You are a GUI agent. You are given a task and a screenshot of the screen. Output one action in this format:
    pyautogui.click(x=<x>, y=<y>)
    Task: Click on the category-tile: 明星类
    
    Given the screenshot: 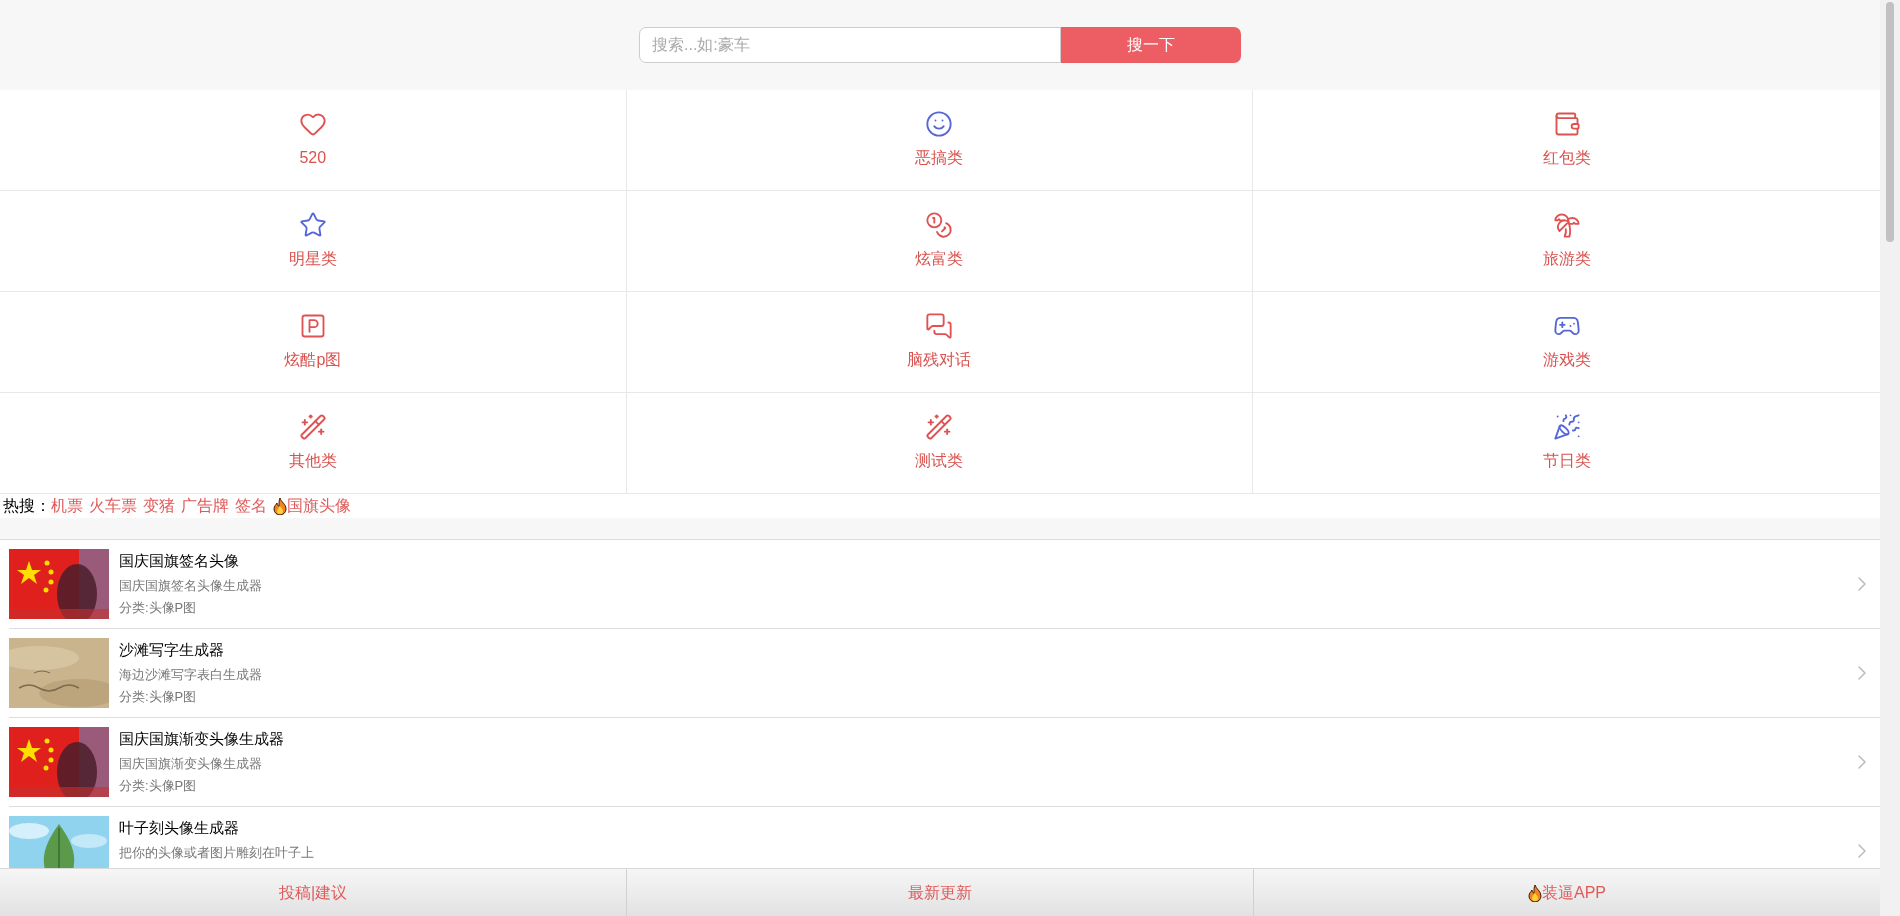 What is the action you would take?
    pyautogui.click(x=313, y=241)
    